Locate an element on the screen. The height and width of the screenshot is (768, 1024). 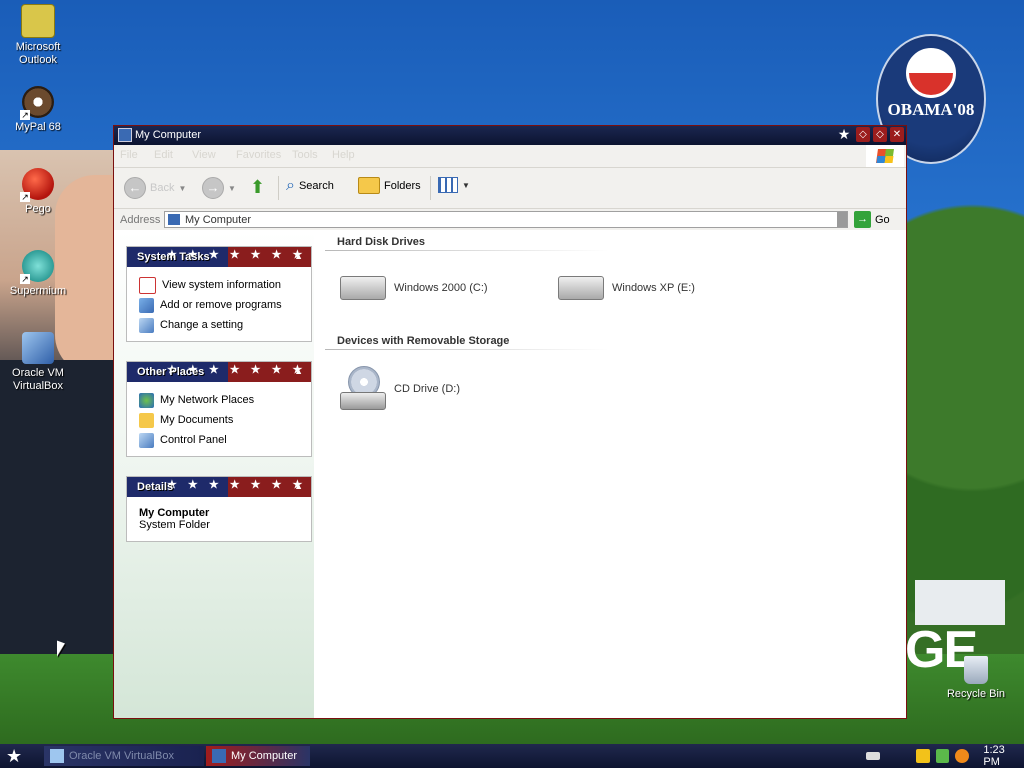
taskbar-item-label: My Computer is located at coordinates (264, 756).